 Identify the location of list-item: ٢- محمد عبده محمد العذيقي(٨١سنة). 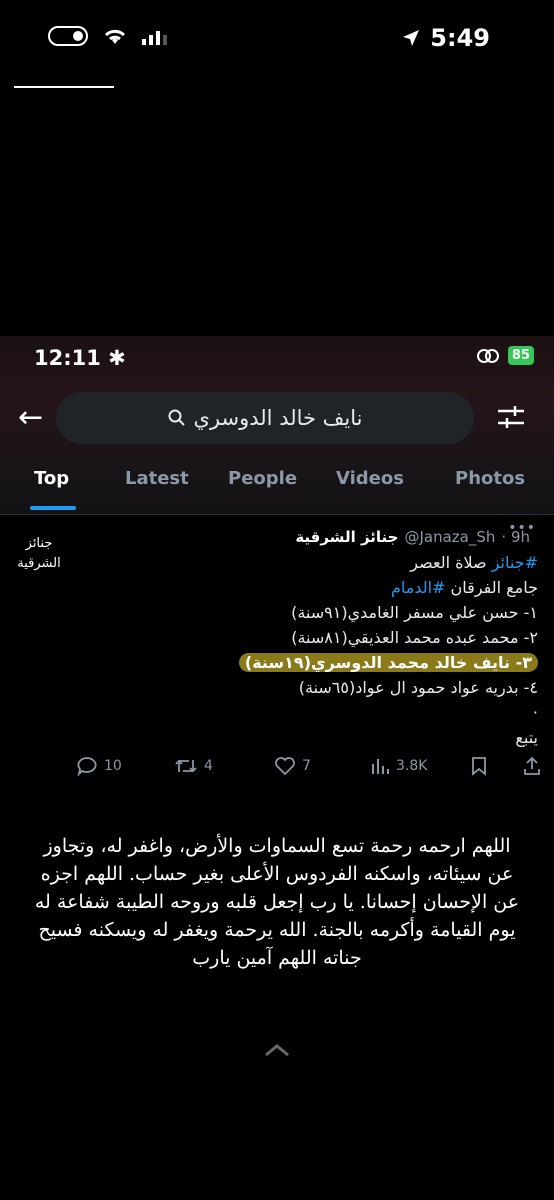
(414, 637).